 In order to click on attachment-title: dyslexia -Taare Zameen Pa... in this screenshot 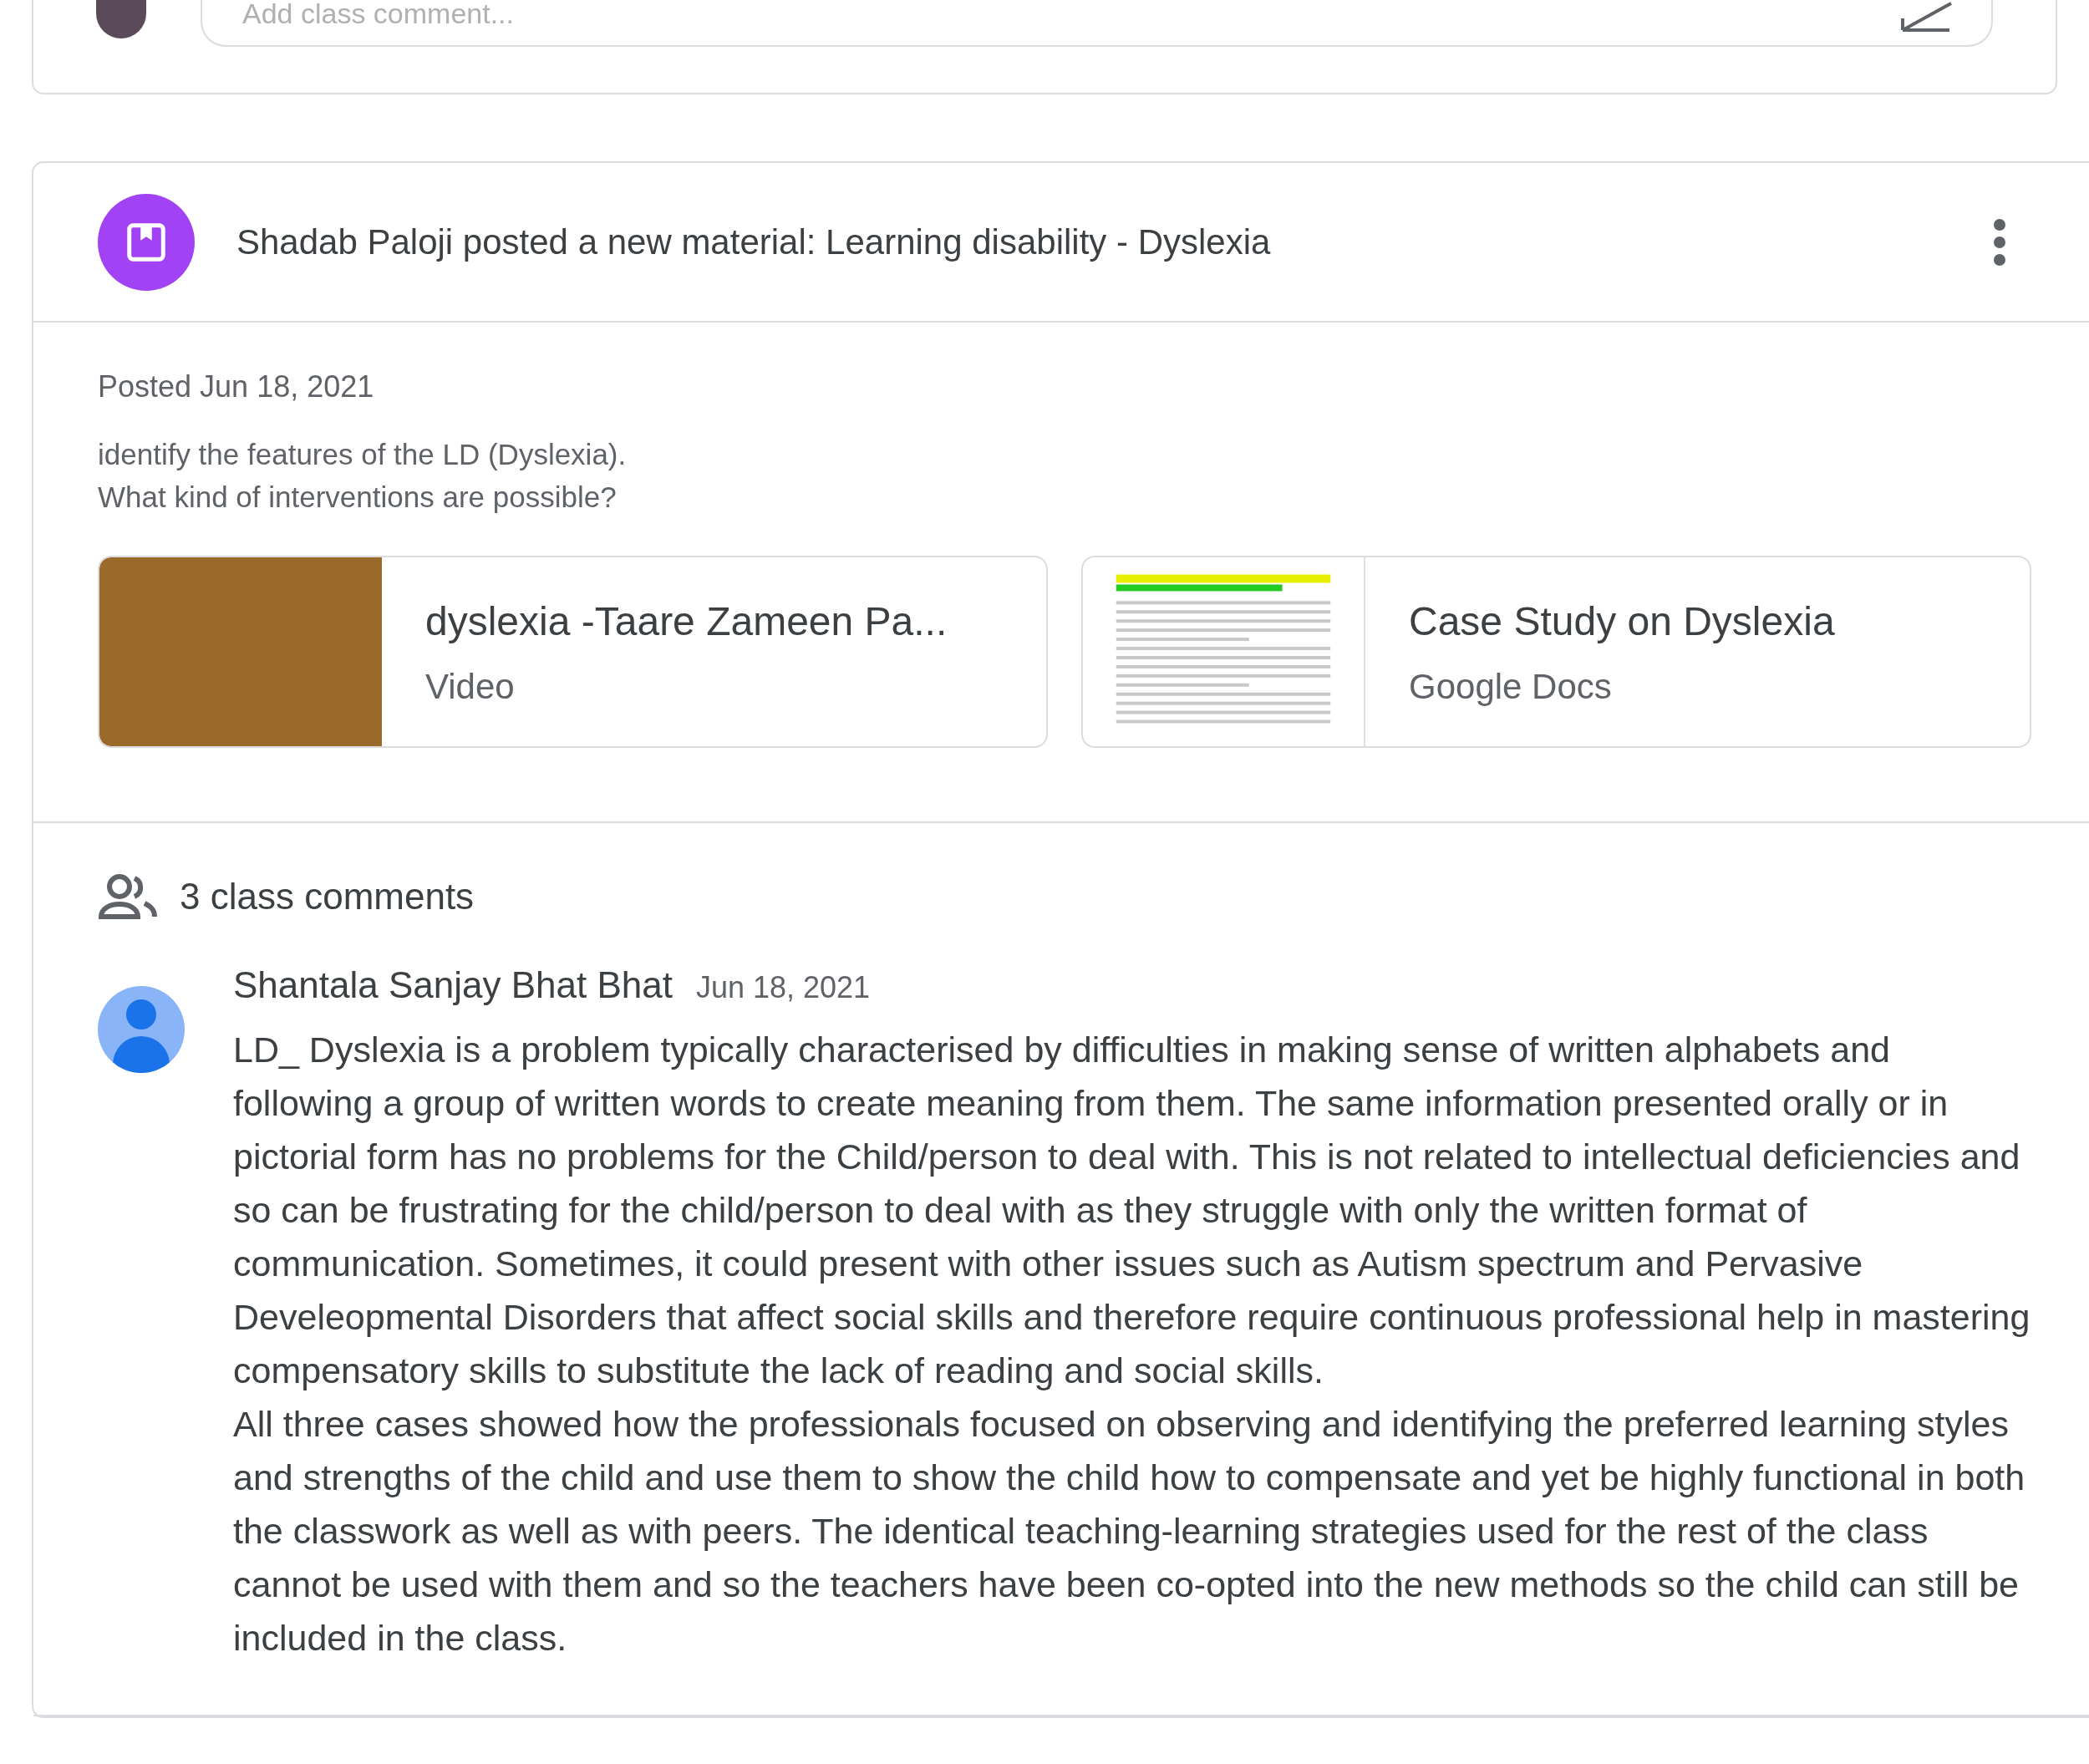, I will do `click(686, 621)`.